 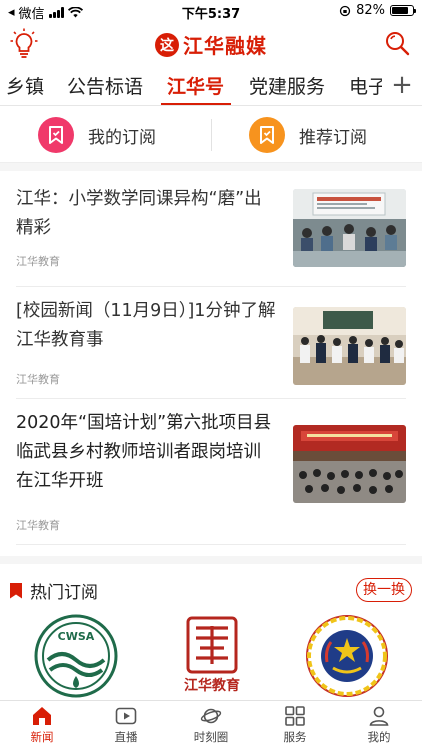 I want to click on hot-subscriptions-header: 热门订阅, so click(x=54, y=590).